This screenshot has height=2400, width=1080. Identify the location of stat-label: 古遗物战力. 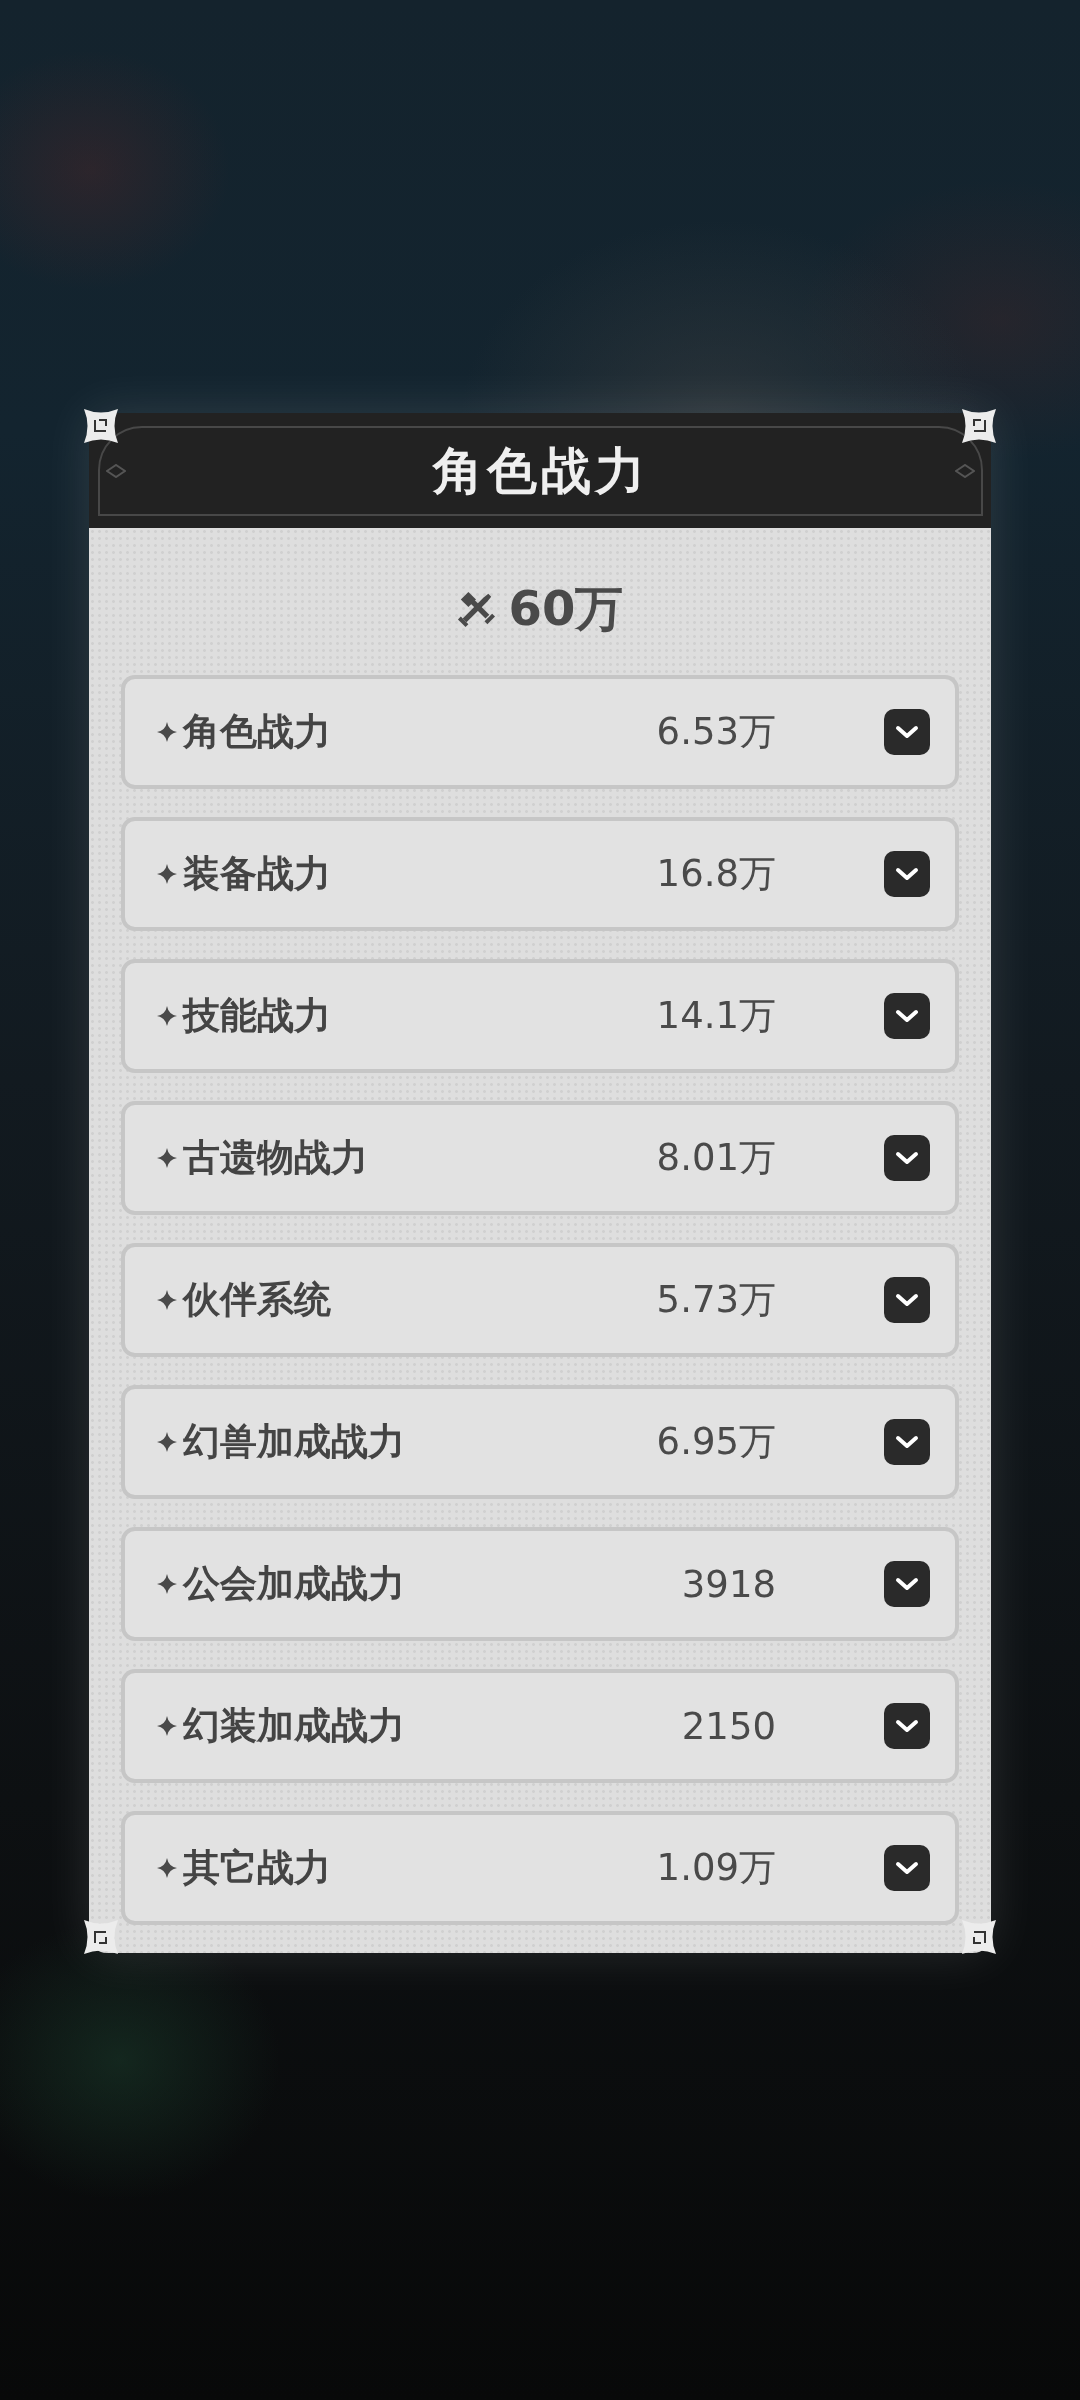
(276, 1158).